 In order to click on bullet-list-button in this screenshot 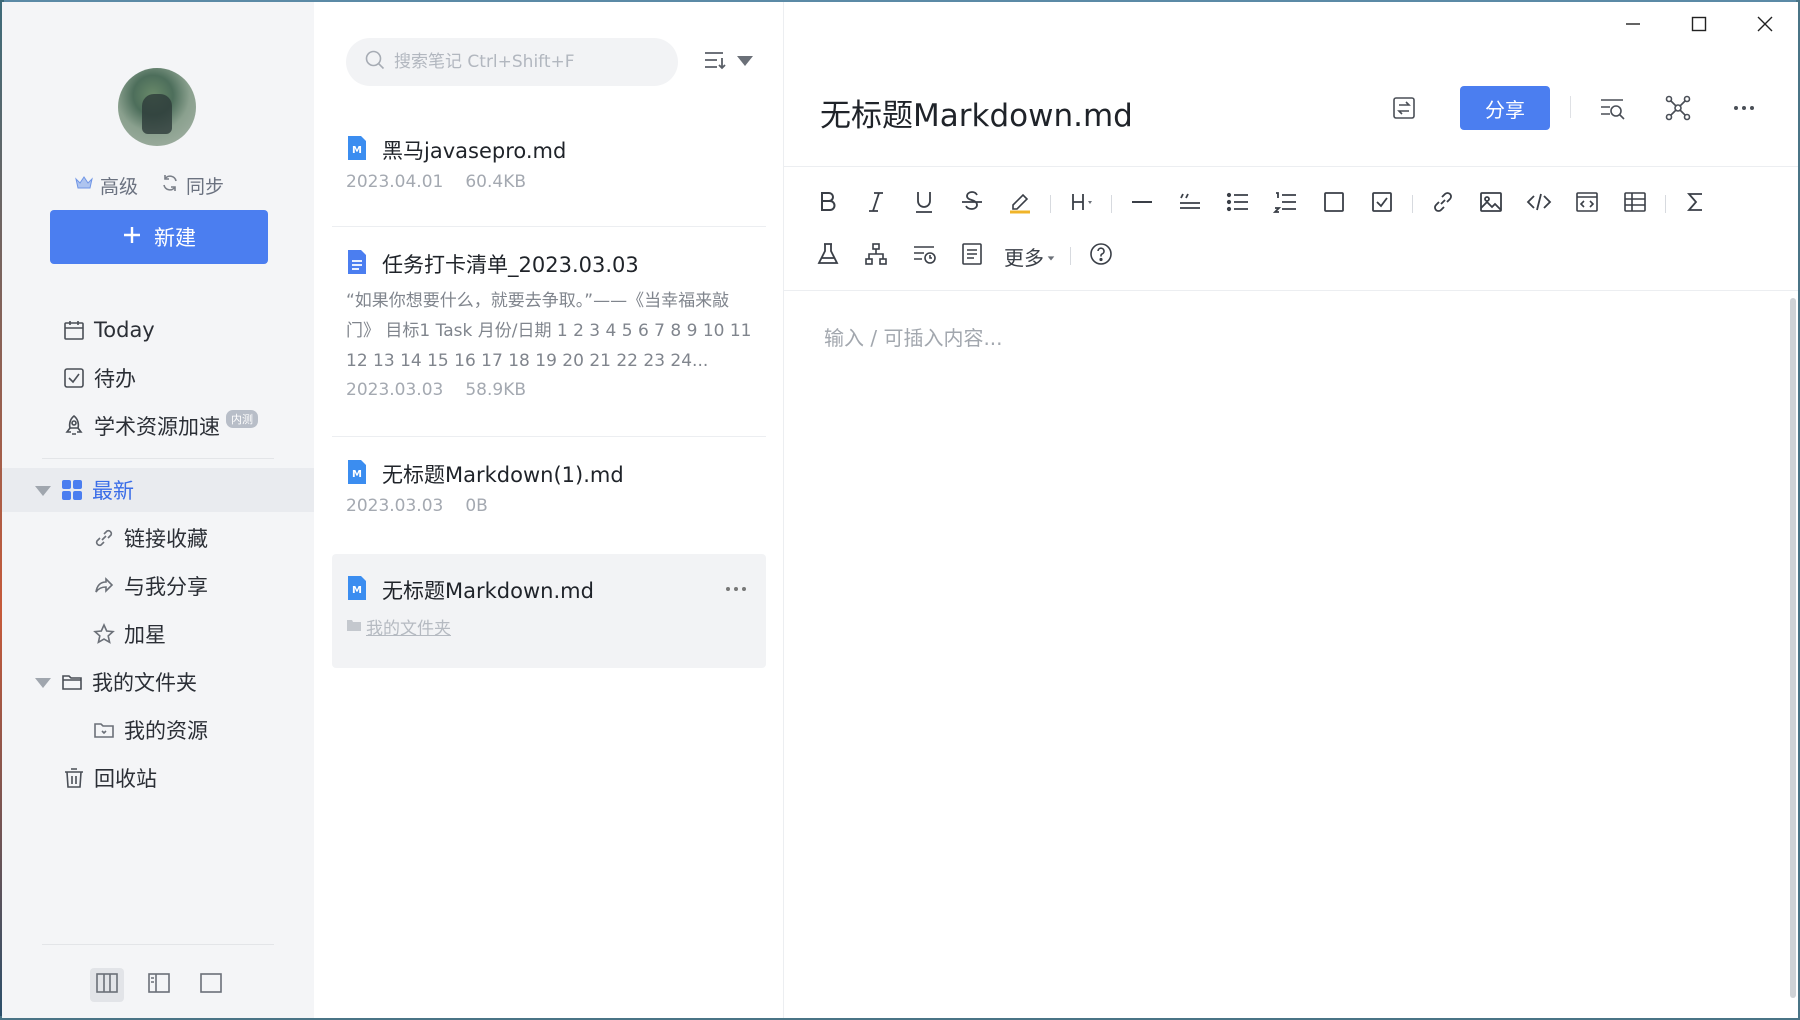, I will do `click(1238, 204)`.